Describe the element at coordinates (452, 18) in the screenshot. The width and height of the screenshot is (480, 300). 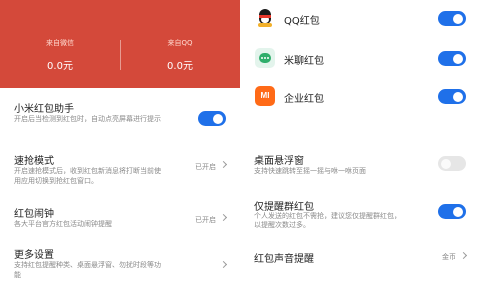
I see `qq-toggle` at that location.